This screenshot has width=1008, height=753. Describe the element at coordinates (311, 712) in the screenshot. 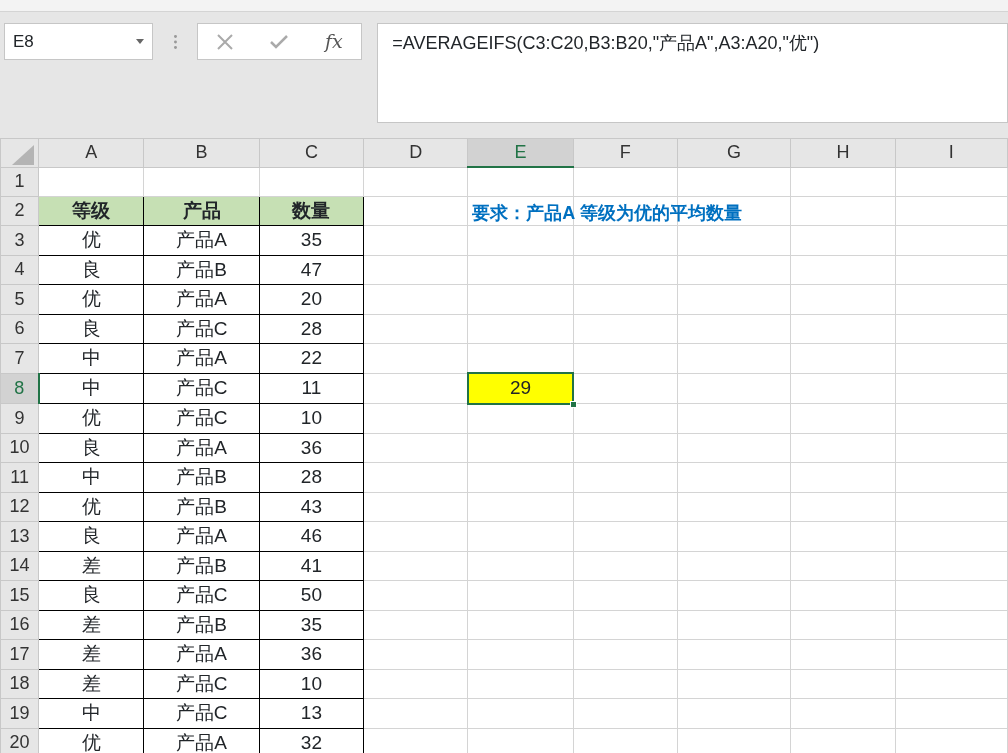

I see `table-cell: 13` at that location.